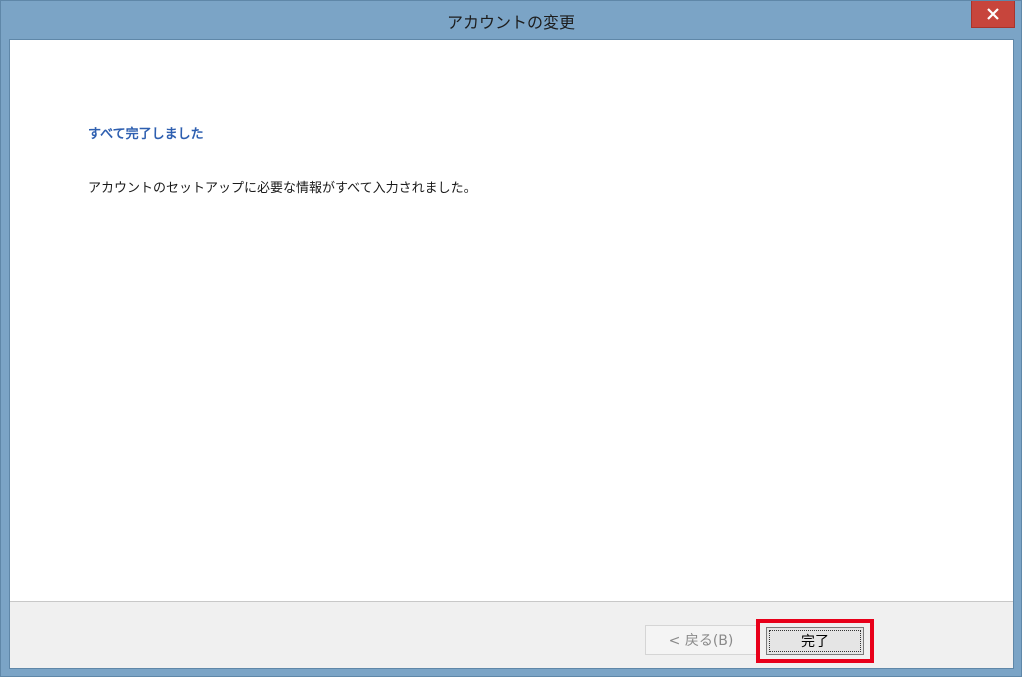 This screenshot has height=677, width=1022. I want to click on focus-ring, so click(815, 641).